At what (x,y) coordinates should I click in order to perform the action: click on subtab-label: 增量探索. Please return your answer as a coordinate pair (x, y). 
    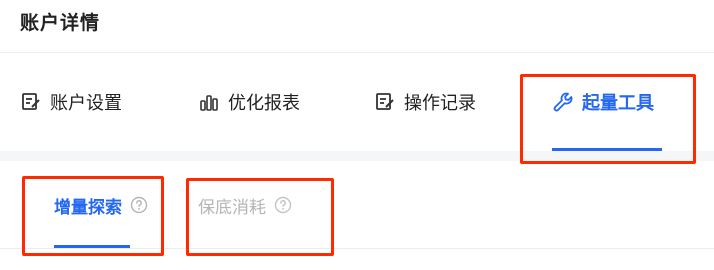
    Looking at the image, I should click on (88, 207).